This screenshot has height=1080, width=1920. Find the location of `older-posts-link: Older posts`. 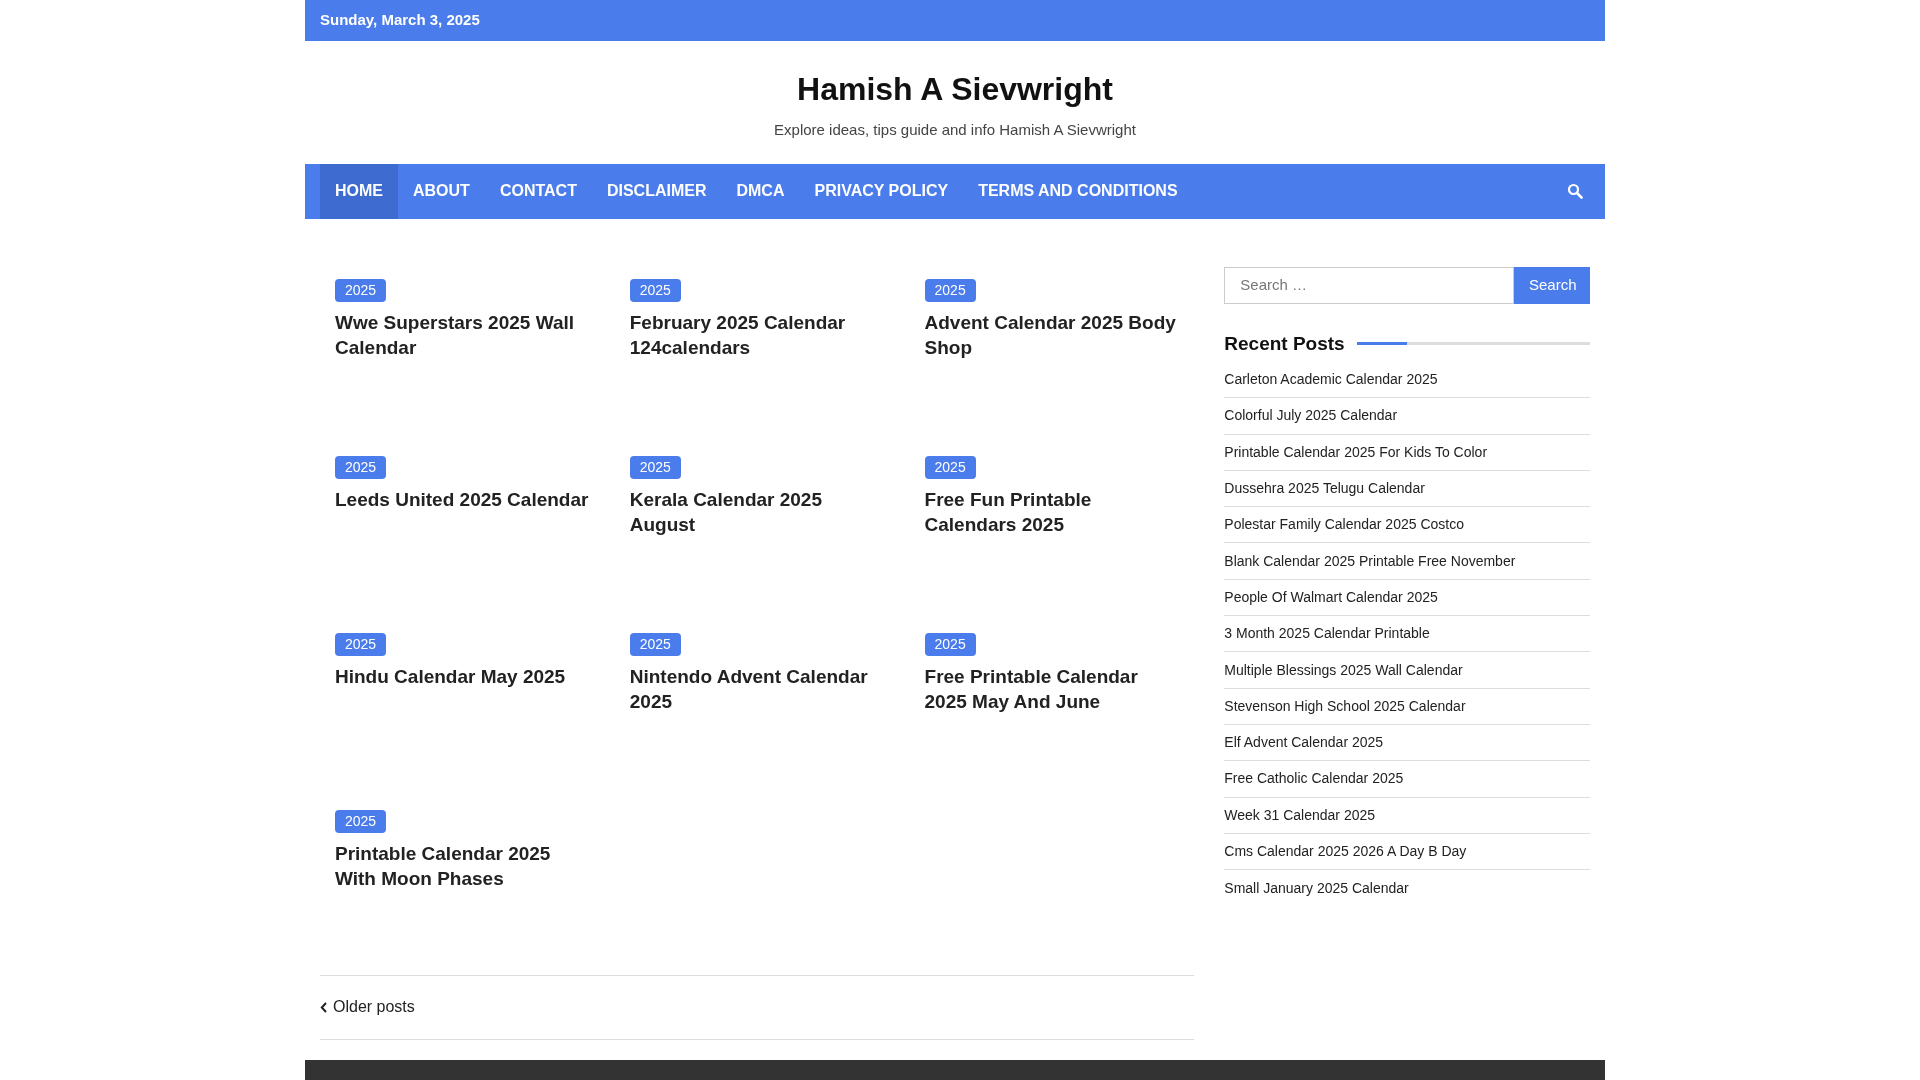

older-posts-link: Older posts is located at coordinates (367, 1007).